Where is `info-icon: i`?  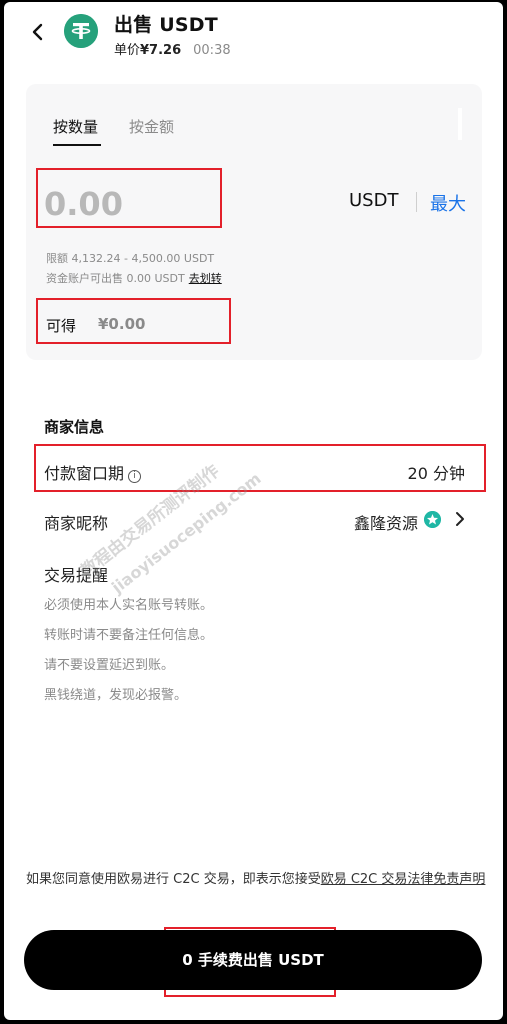 info-icon: i is located at coordinates (135, 476).